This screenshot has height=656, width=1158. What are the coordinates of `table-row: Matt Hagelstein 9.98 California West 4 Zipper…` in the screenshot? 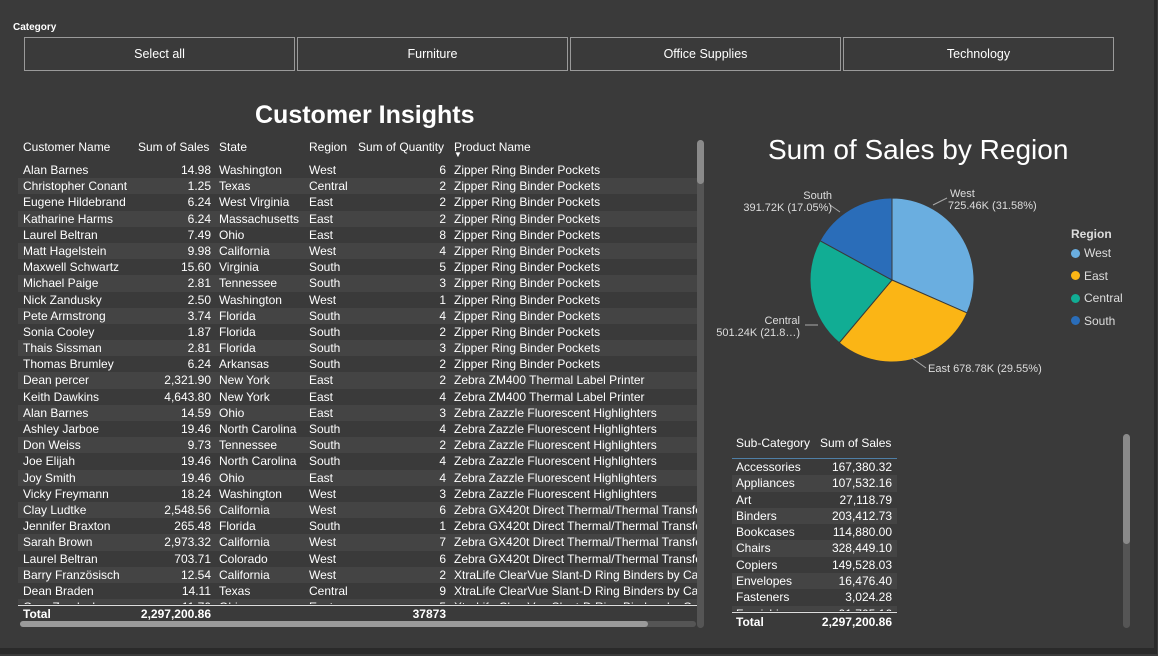 It's located at (358, 251).